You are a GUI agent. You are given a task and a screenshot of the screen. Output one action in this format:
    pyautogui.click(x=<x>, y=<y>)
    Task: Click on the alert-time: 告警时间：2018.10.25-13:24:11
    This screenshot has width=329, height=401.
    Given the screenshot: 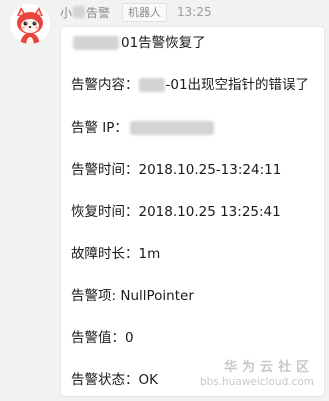 What is the action you would take?
    pyautogui.click(x=176, y=170)
    